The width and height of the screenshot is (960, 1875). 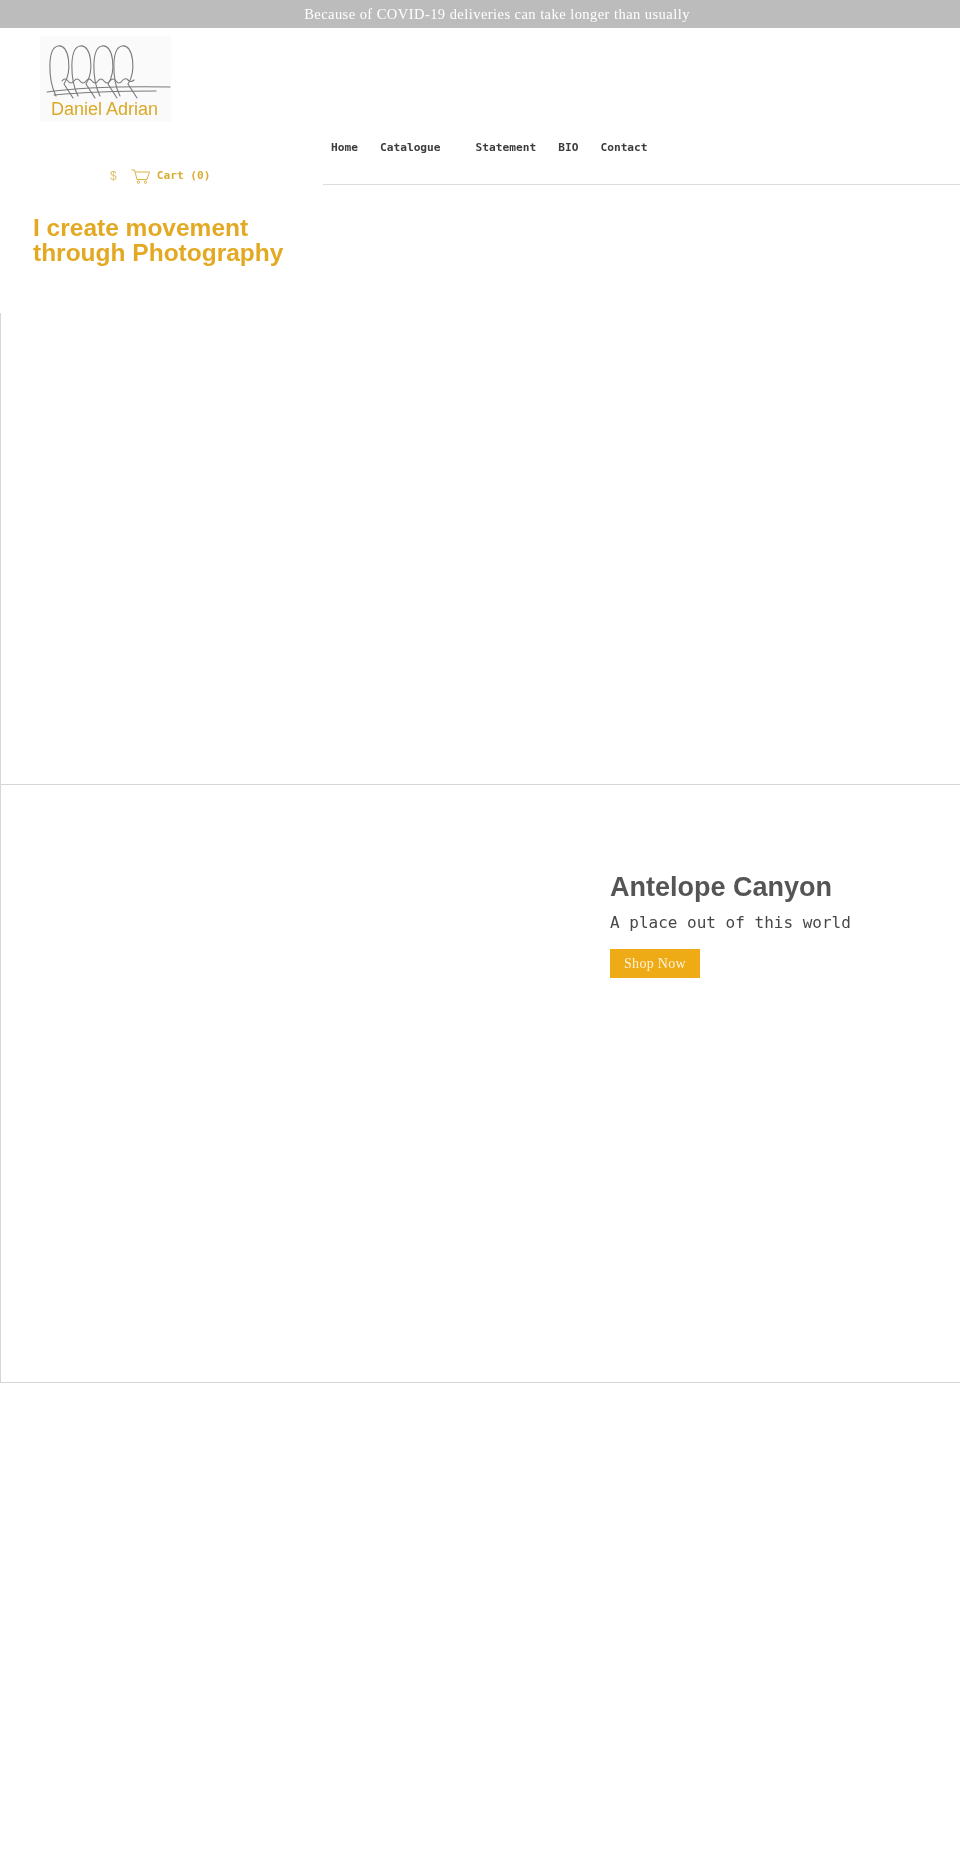 What do you see at coordinates (568, 148) in the screenshot?
I see `nav-link: BIO` at bounding box center [568, 148].